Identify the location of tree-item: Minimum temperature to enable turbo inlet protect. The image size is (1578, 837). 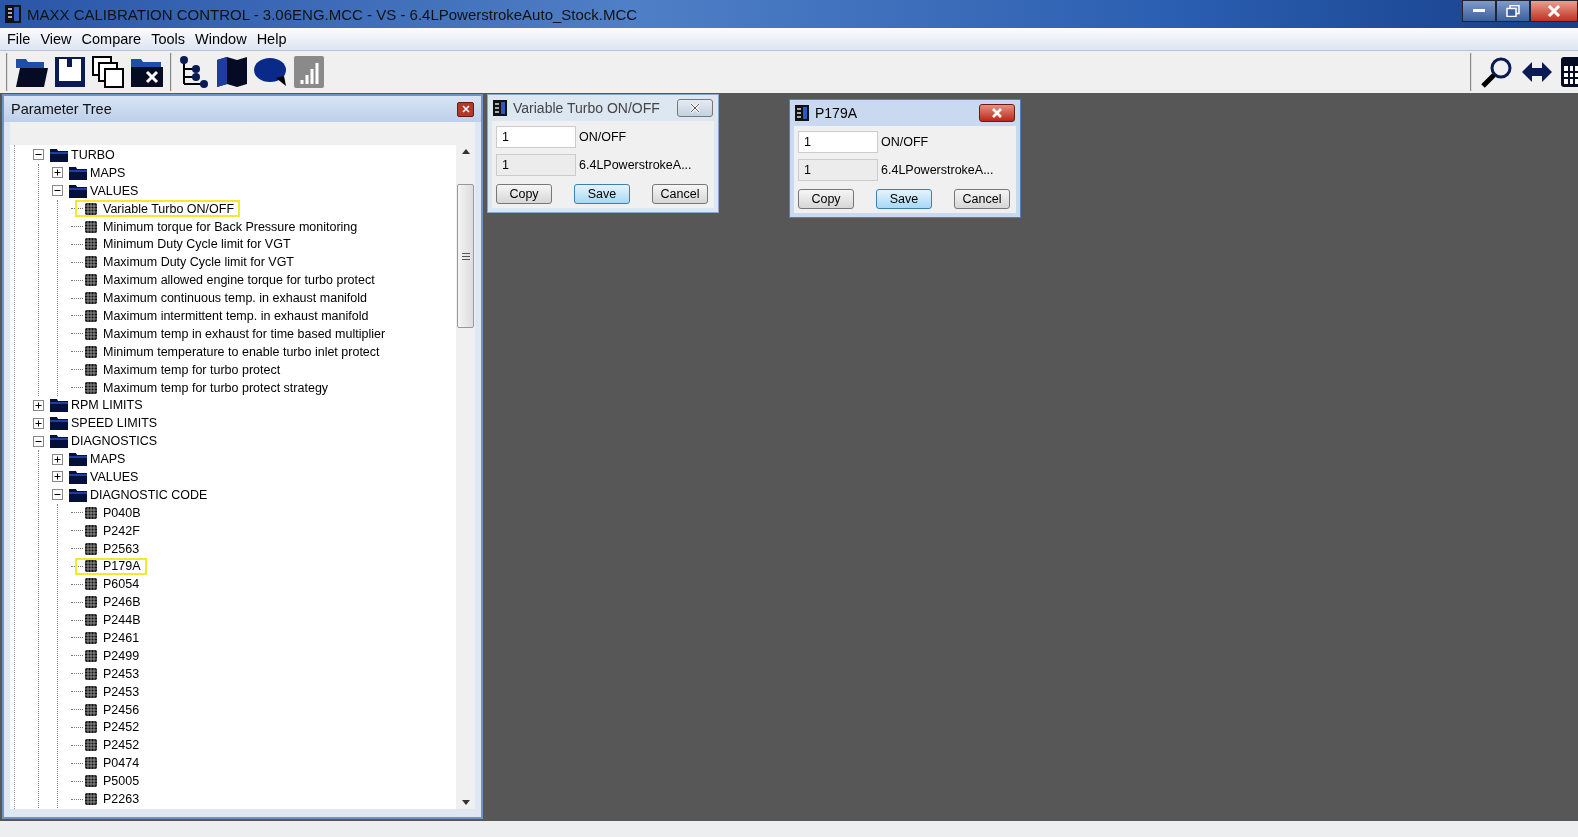
(241, 351).